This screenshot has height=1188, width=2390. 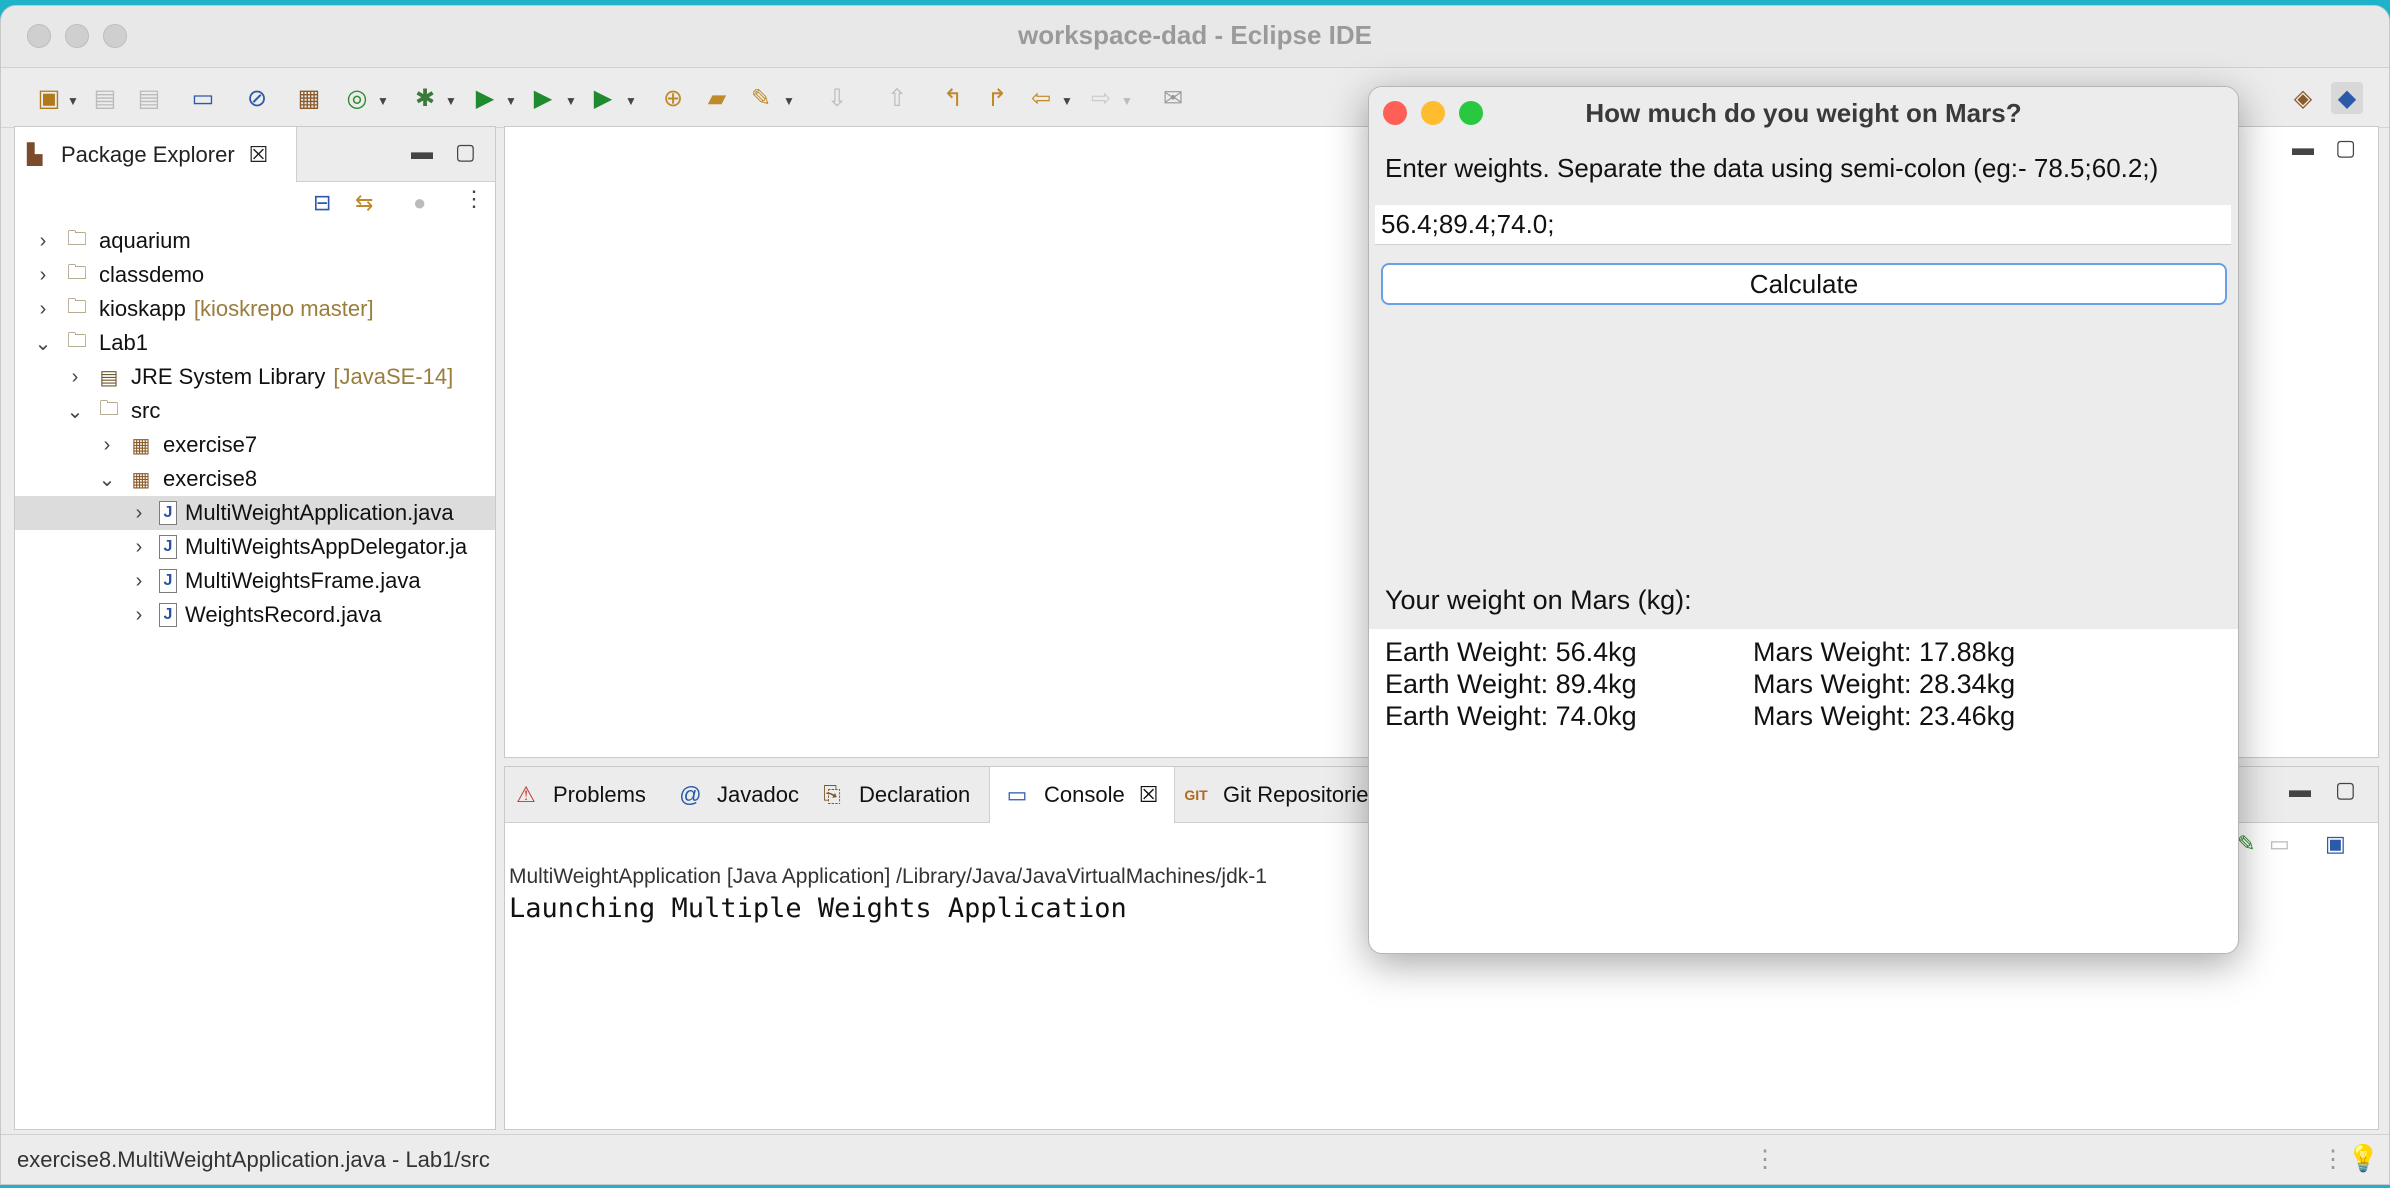 I want to click on open-type-icon: ⊕, so click(x=673, y=98).